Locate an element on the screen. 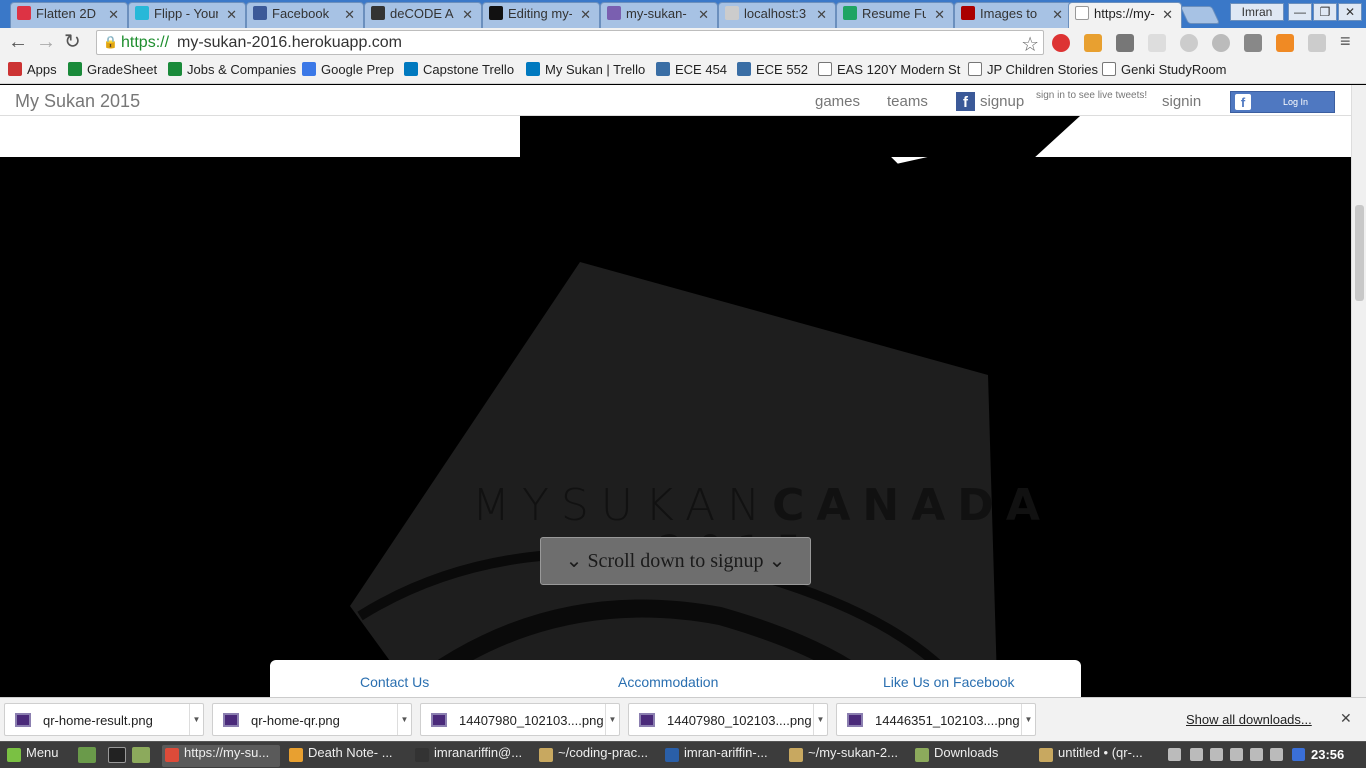 This screenshot has height=768, width=1366. accommodation-link: Accommodation is located at coordinates (668, 682).